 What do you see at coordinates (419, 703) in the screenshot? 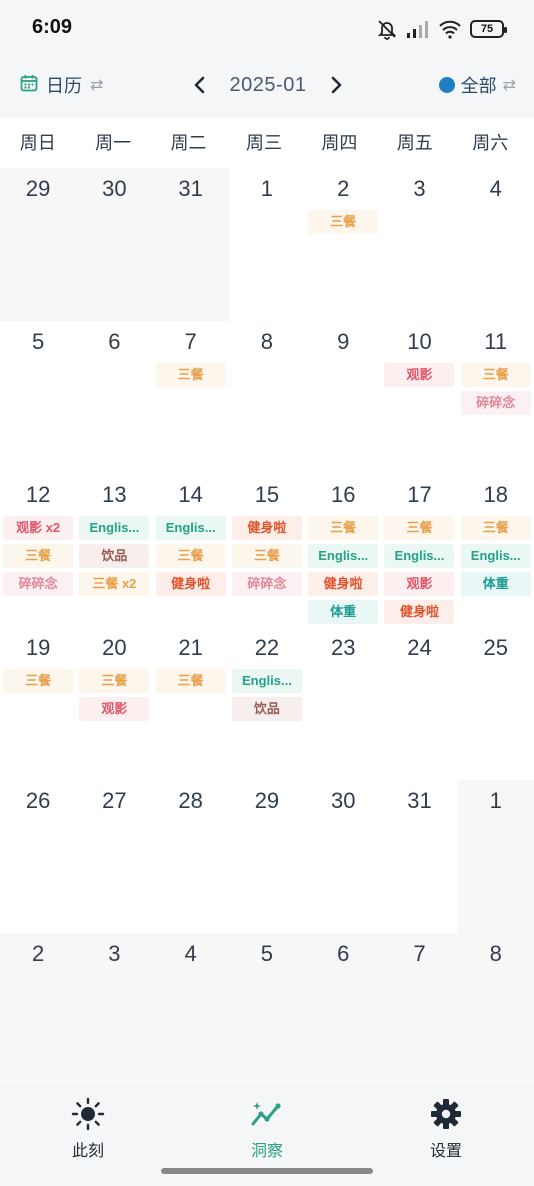
I see `calendar-day: 24` at bounding box center [419, 703].